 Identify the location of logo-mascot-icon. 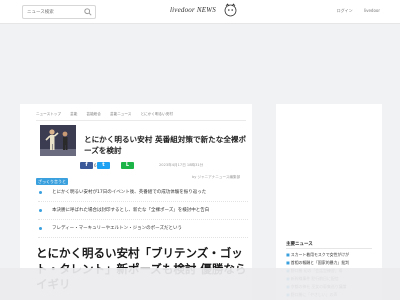
(230, 10).